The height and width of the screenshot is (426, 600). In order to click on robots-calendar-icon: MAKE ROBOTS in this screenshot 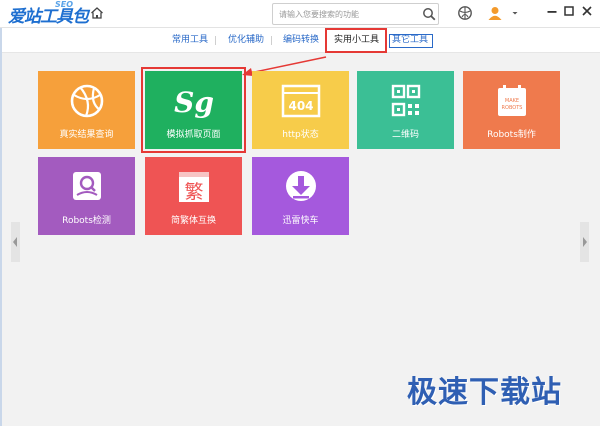, I will do `click(512, 100)`.